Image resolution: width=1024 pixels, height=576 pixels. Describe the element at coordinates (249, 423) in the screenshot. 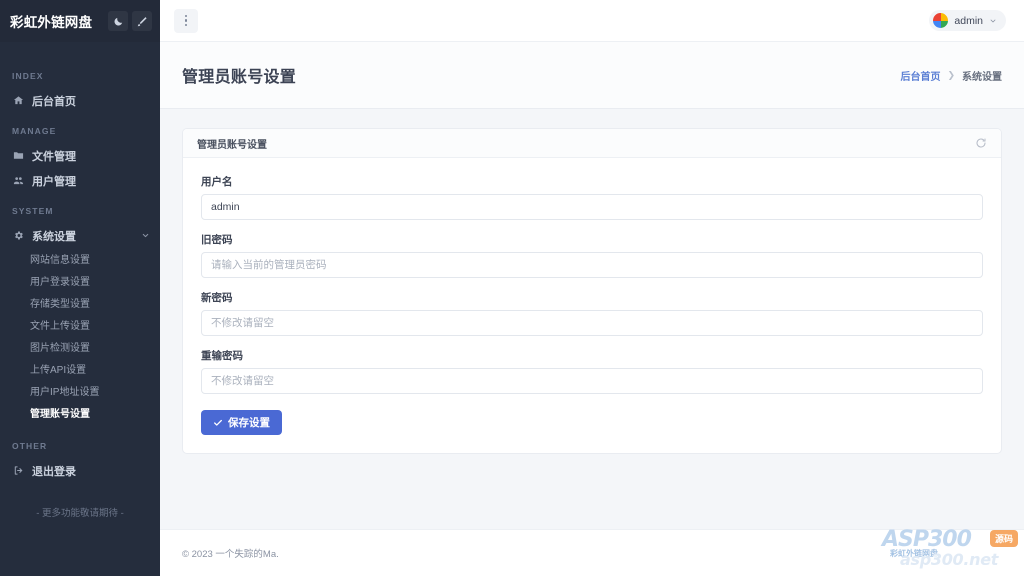

I see `save-button-label: 保存设置` at that location.